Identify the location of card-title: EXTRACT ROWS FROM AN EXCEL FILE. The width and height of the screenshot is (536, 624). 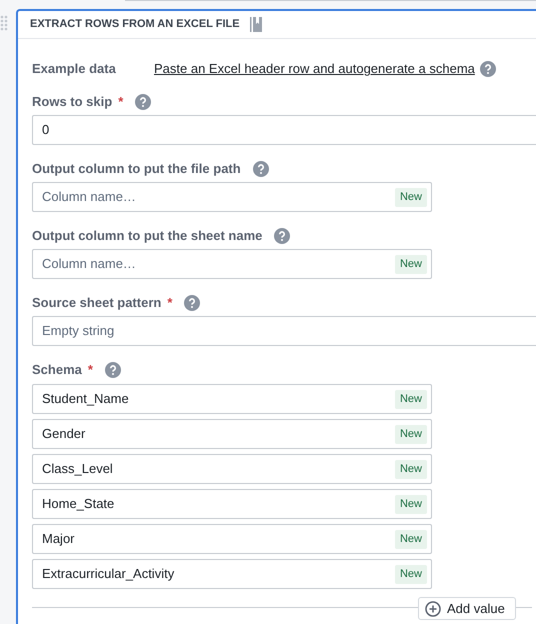
(135, 24).